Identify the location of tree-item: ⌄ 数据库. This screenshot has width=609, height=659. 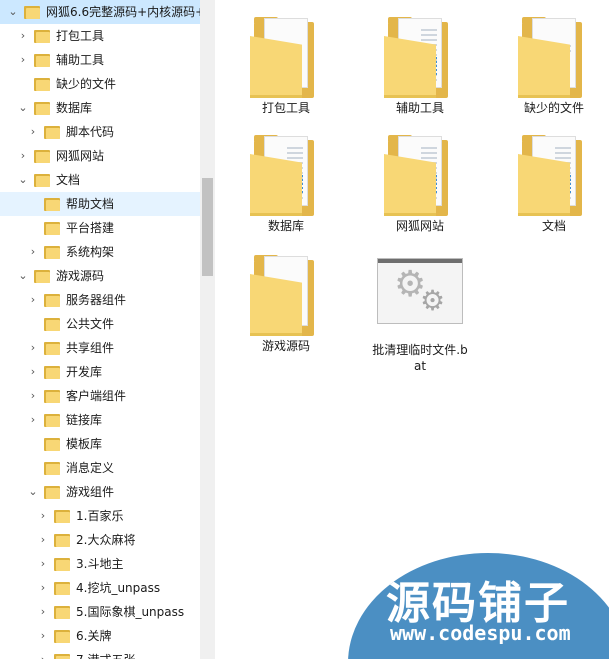
(100, 108).